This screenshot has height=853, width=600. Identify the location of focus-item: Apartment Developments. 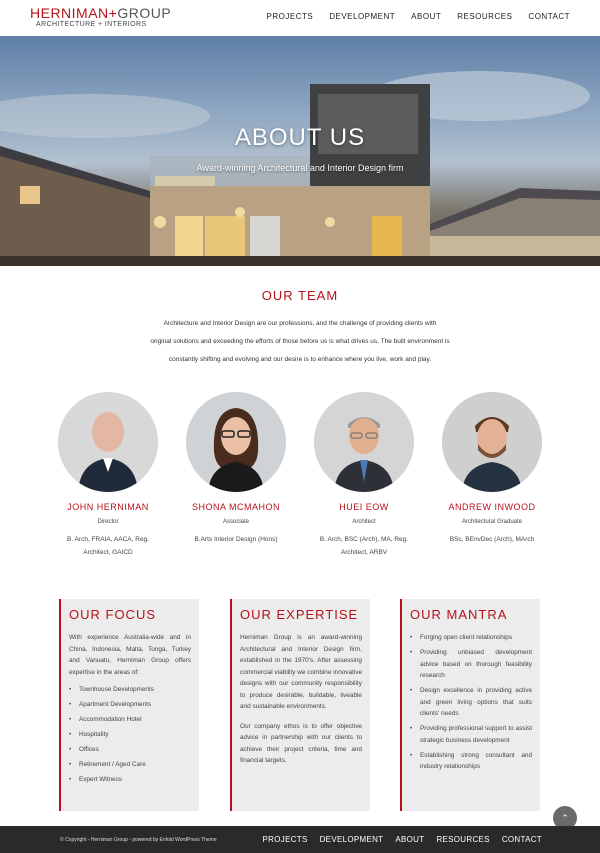
(130, 705).